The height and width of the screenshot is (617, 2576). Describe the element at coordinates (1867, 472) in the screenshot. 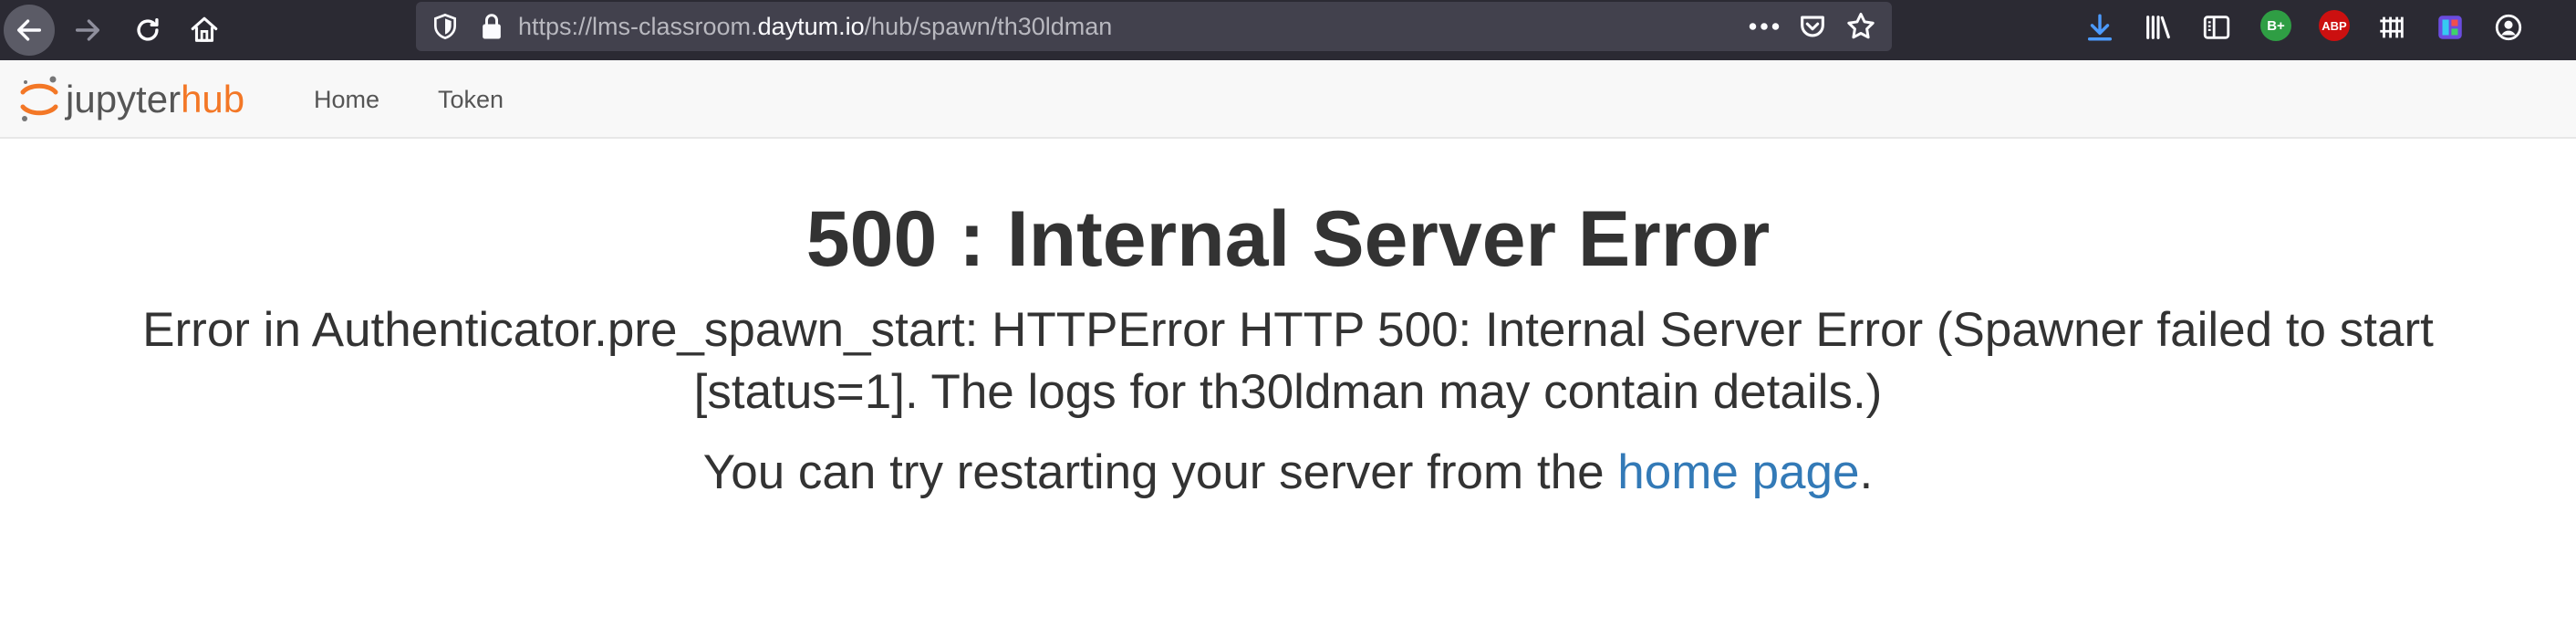

I see `hint-suffix: .` at that location.